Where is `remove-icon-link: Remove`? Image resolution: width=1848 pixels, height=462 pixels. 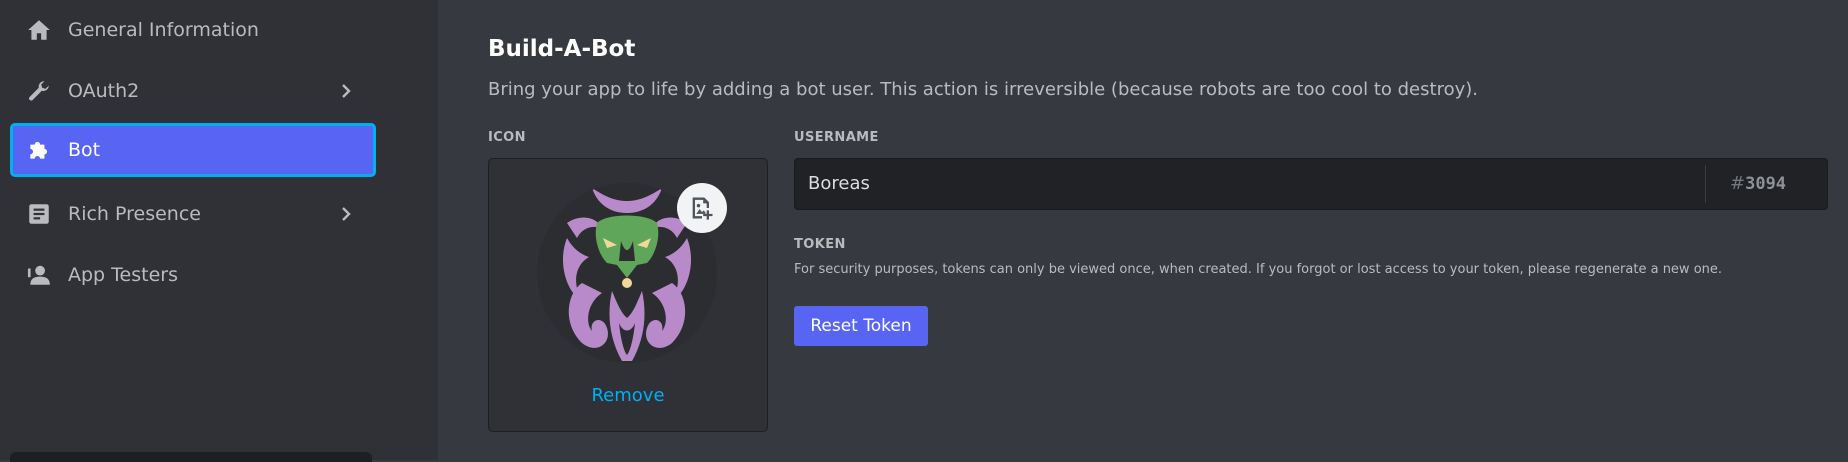 remove-icon-link: Remove is located at coordinates (628, 395).